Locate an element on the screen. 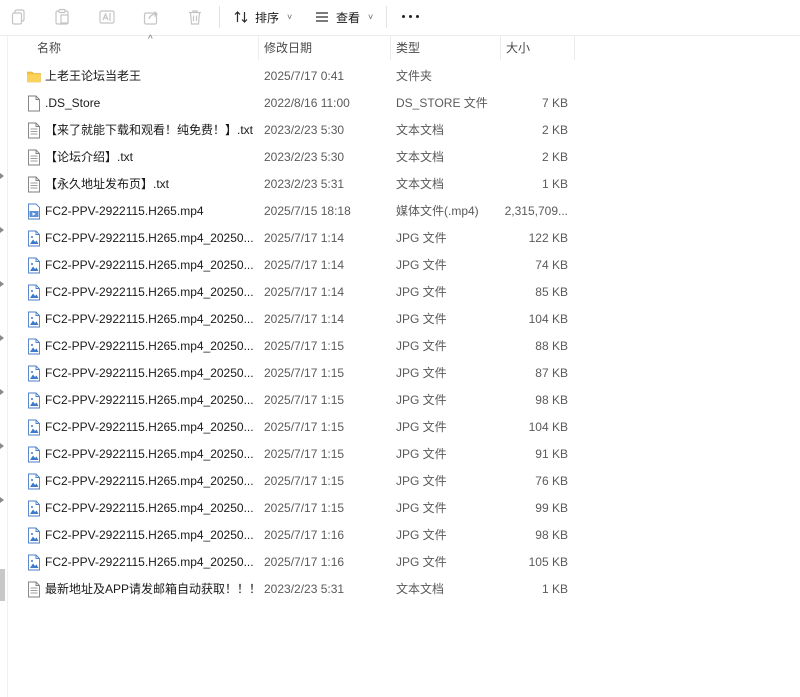 The image size is (800, 697). file-row: 【永久地址发布页】.txt 2023/2/23 5:31 文本文档 1 KB is located at coordinates (293, 184).